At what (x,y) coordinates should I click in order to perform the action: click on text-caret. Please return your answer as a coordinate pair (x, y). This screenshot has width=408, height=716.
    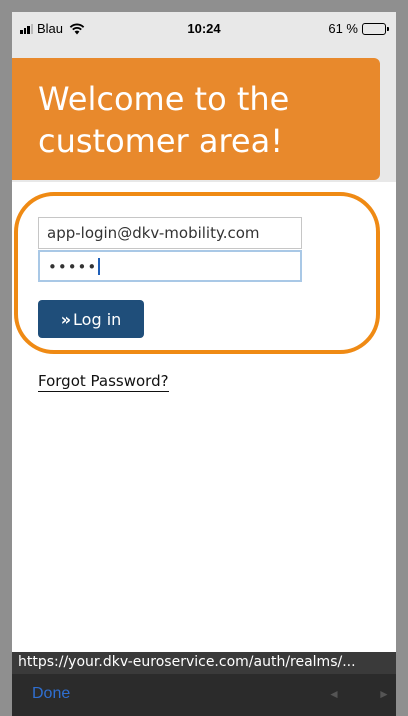
    Looking at the image, I should click on (99, 266).